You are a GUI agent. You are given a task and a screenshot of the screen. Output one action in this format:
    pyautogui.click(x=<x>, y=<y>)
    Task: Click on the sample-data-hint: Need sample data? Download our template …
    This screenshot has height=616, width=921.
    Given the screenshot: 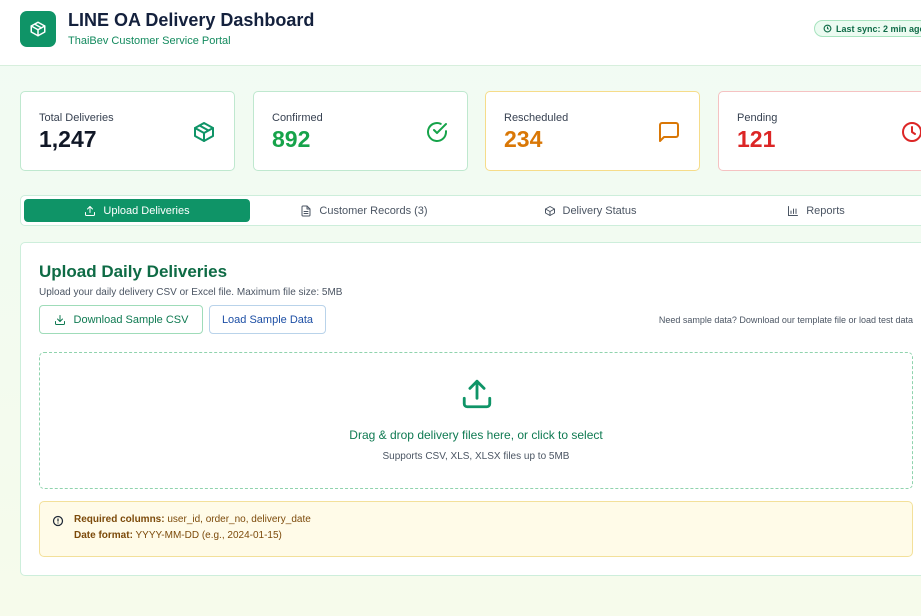 What is the action you would take?
    pyautogui.click(x=785, y=320)
    